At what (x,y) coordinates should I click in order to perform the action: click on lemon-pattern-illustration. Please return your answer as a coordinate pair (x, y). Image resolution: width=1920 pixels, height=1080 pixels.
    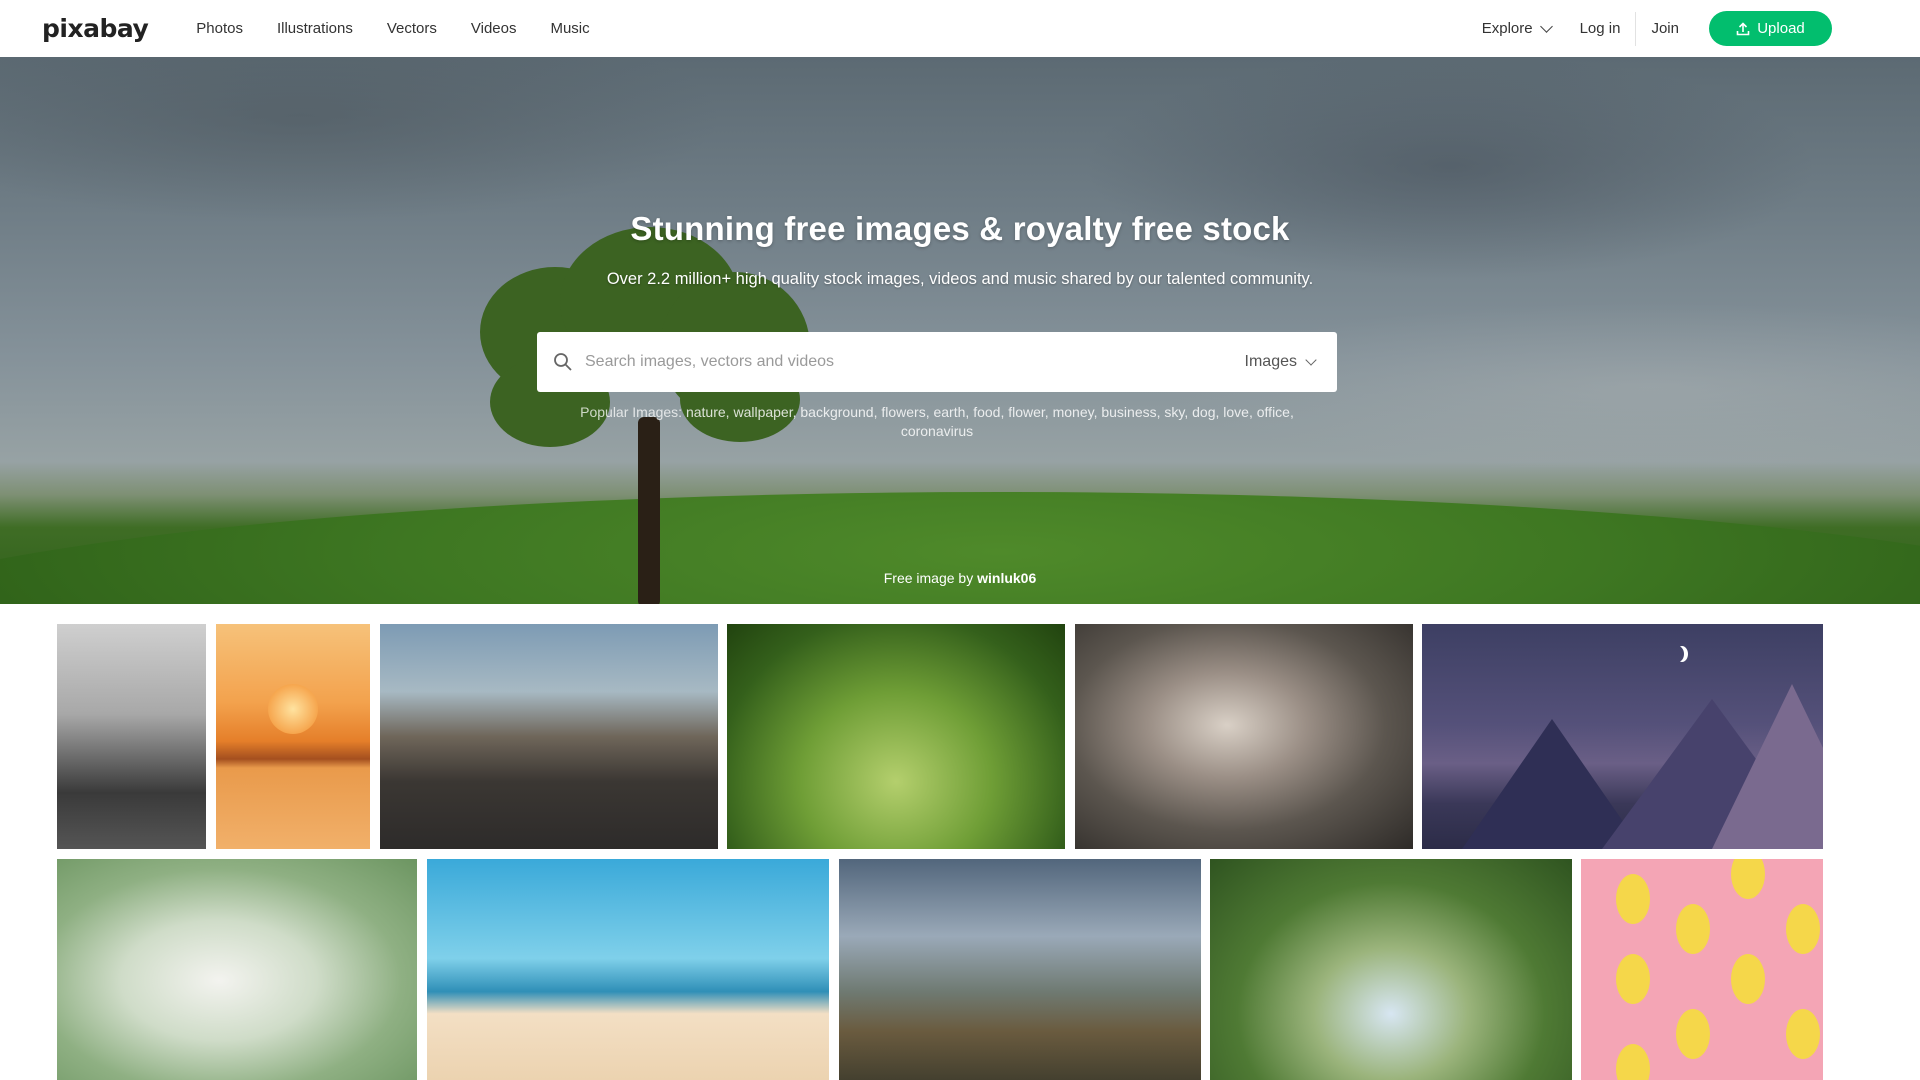
    Looking at the image, I should click on (1702, 969).